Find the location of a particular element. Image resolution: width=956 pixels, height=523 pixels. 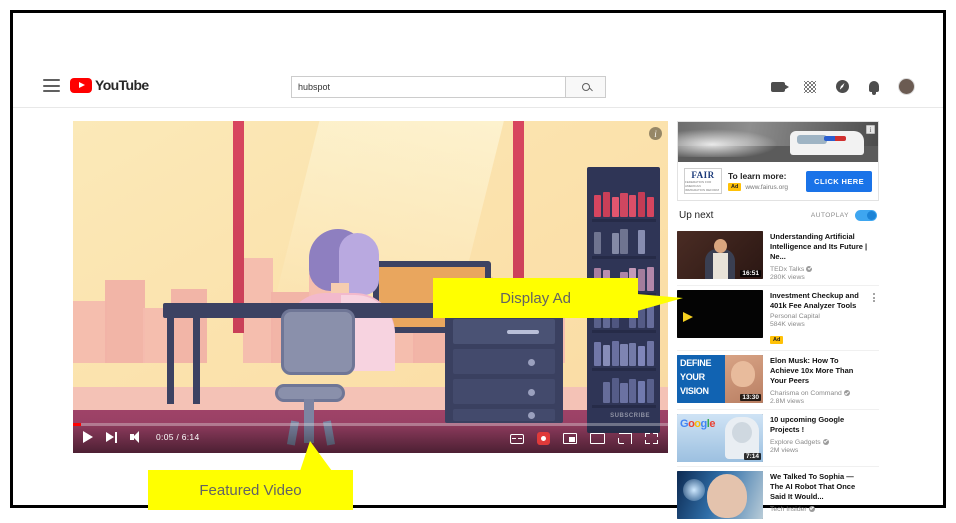

video-channel: TEDx Talks is located at coordinates (819, 269).